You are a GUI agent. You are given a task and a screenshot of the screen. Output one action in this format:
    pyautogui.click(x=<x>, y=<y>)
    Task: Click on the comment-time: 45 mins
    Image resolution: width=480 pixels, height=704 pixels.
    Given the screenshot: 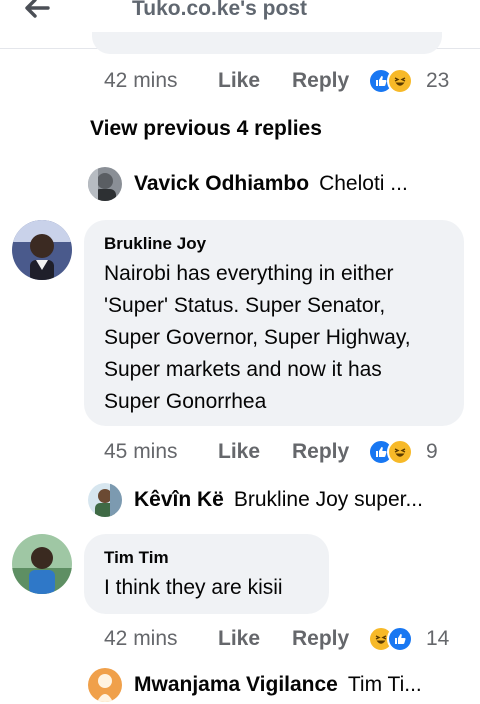 What is the action you would take?
    pyautogui.click(x=141, y=451)
    